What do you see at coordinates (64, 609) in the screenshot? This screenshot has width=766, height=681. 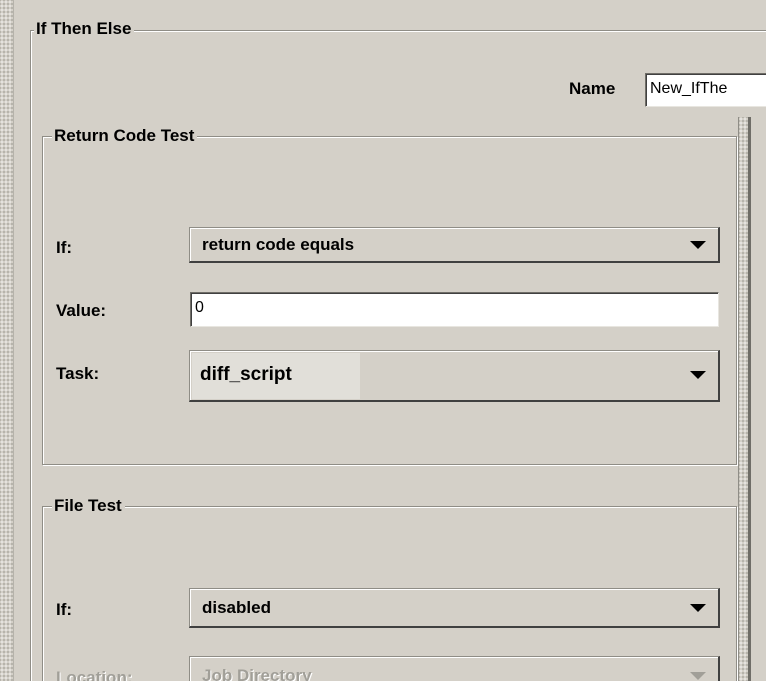 I see `ft-if-label: If:` at bounding box center [64, 609].